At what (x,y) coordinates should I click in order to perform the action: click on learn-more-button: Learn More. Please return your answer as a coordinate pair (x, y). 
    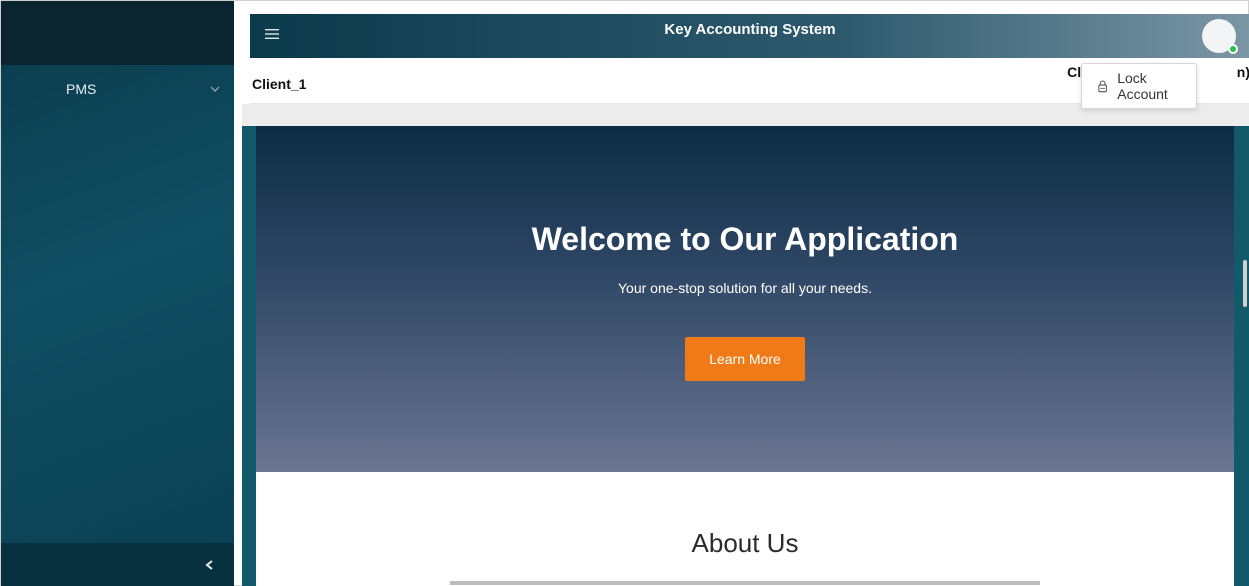
    Looking at the image, I should click on (745, 359).